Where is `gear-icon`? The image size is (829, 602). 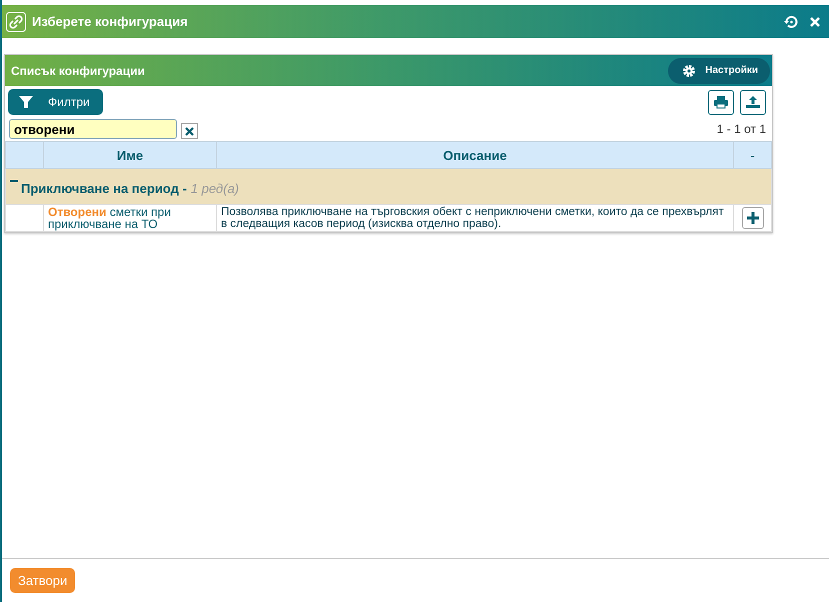 gear-icon is located at coordinates (689, 71).